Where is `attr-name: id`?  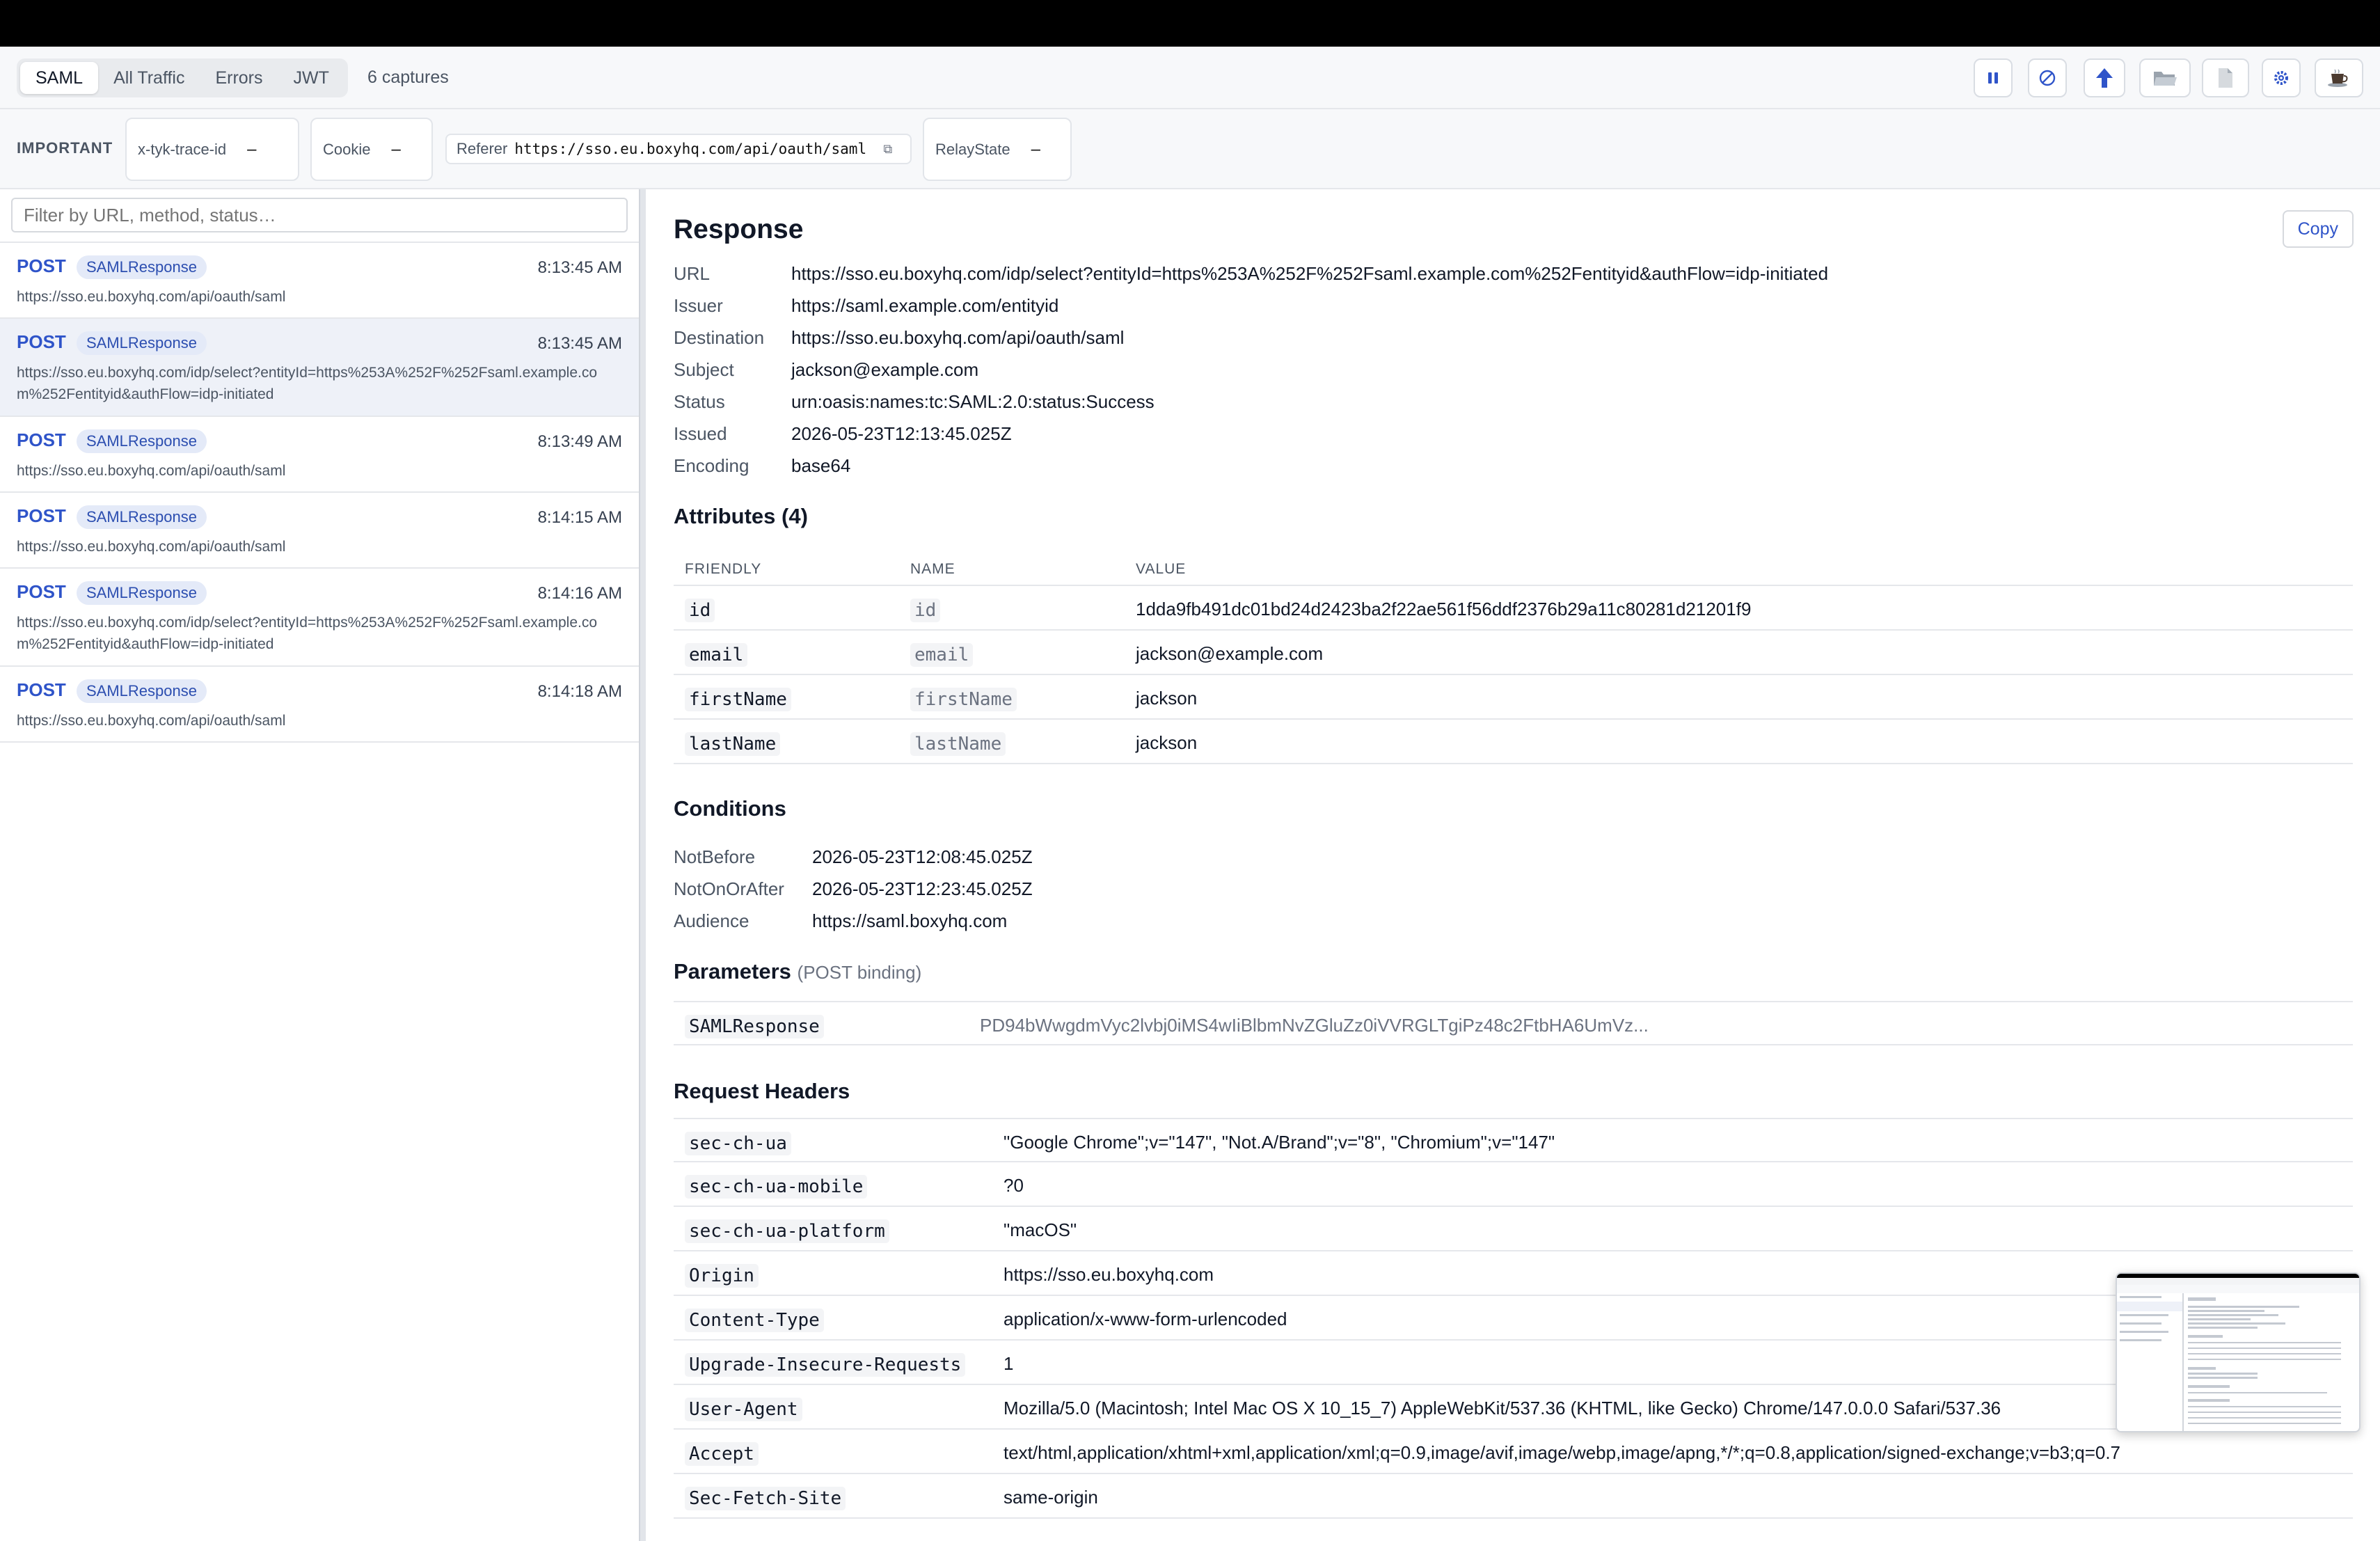 attr-name: id is located at coordinates (926, 610).